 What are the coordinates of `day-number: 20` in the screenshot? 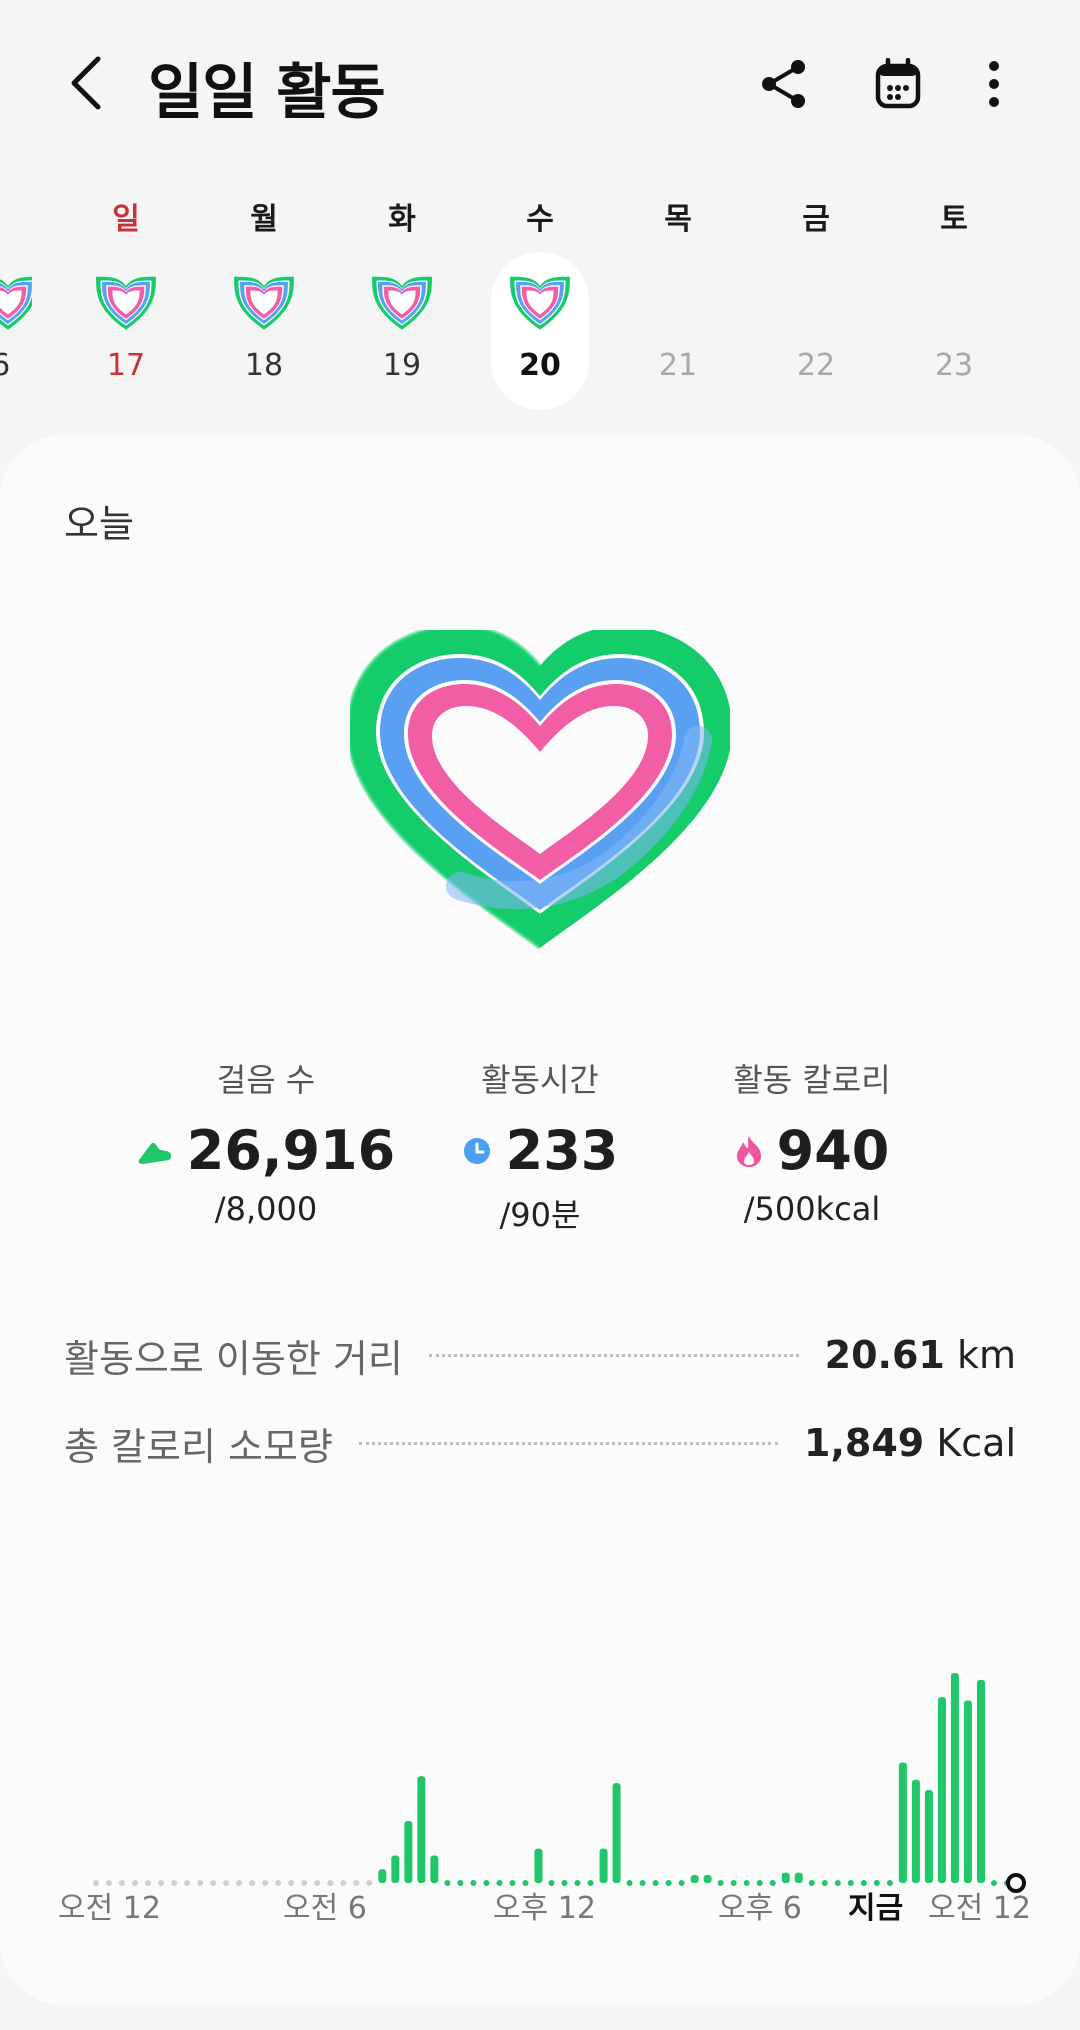 It's located at (540, 365).